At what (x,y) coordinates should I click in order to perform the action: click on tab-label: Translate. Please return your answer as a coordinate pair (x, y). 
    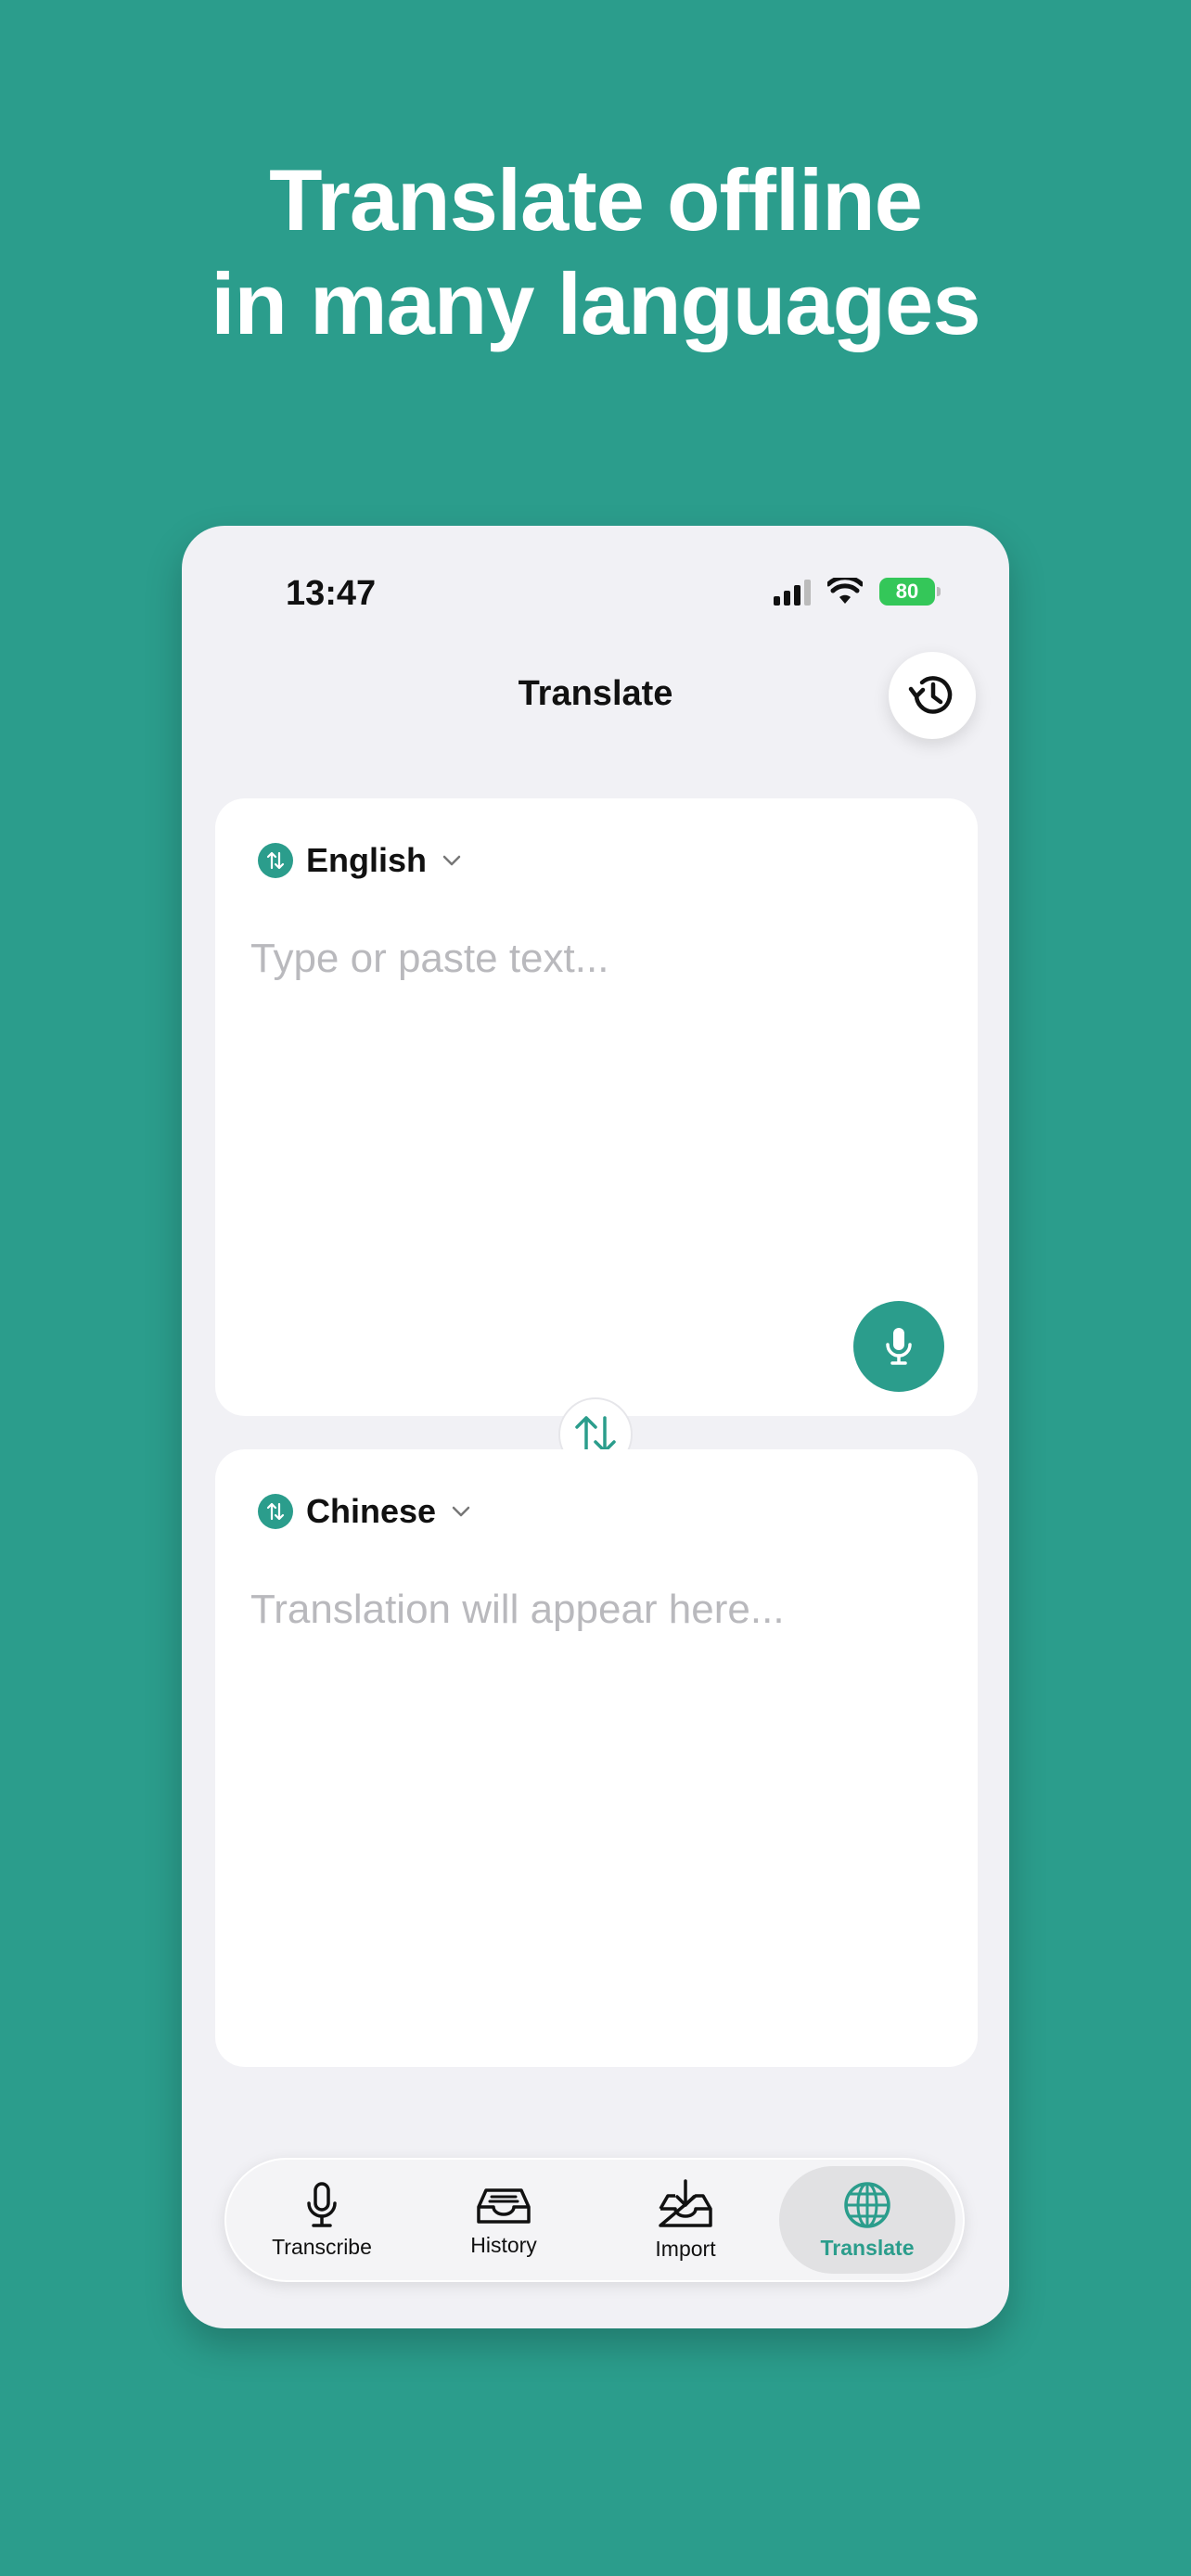
    Looking at the image, I should click on (868, 2247).